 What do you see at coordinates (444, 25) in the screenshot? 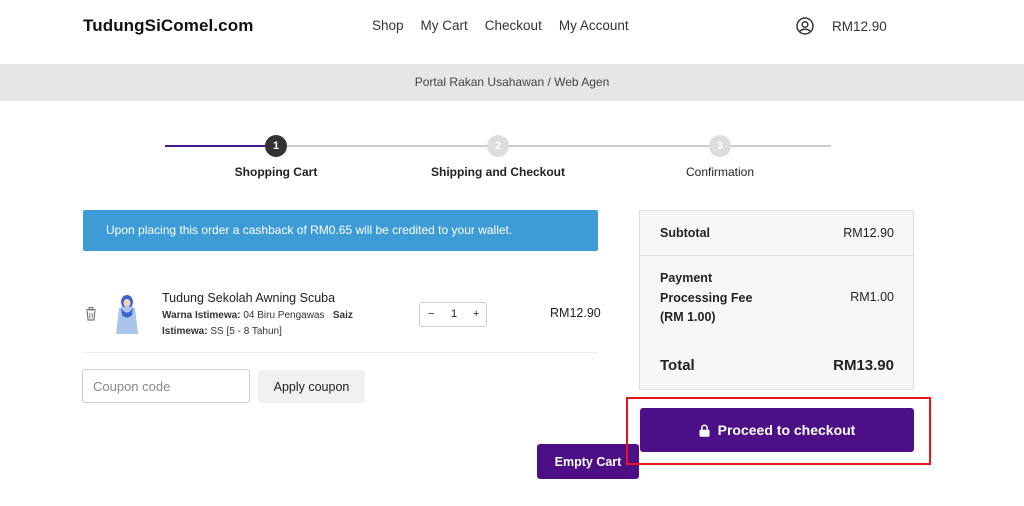
I see `nav-my-cart: My Cart` at bounding box center [444, 25].